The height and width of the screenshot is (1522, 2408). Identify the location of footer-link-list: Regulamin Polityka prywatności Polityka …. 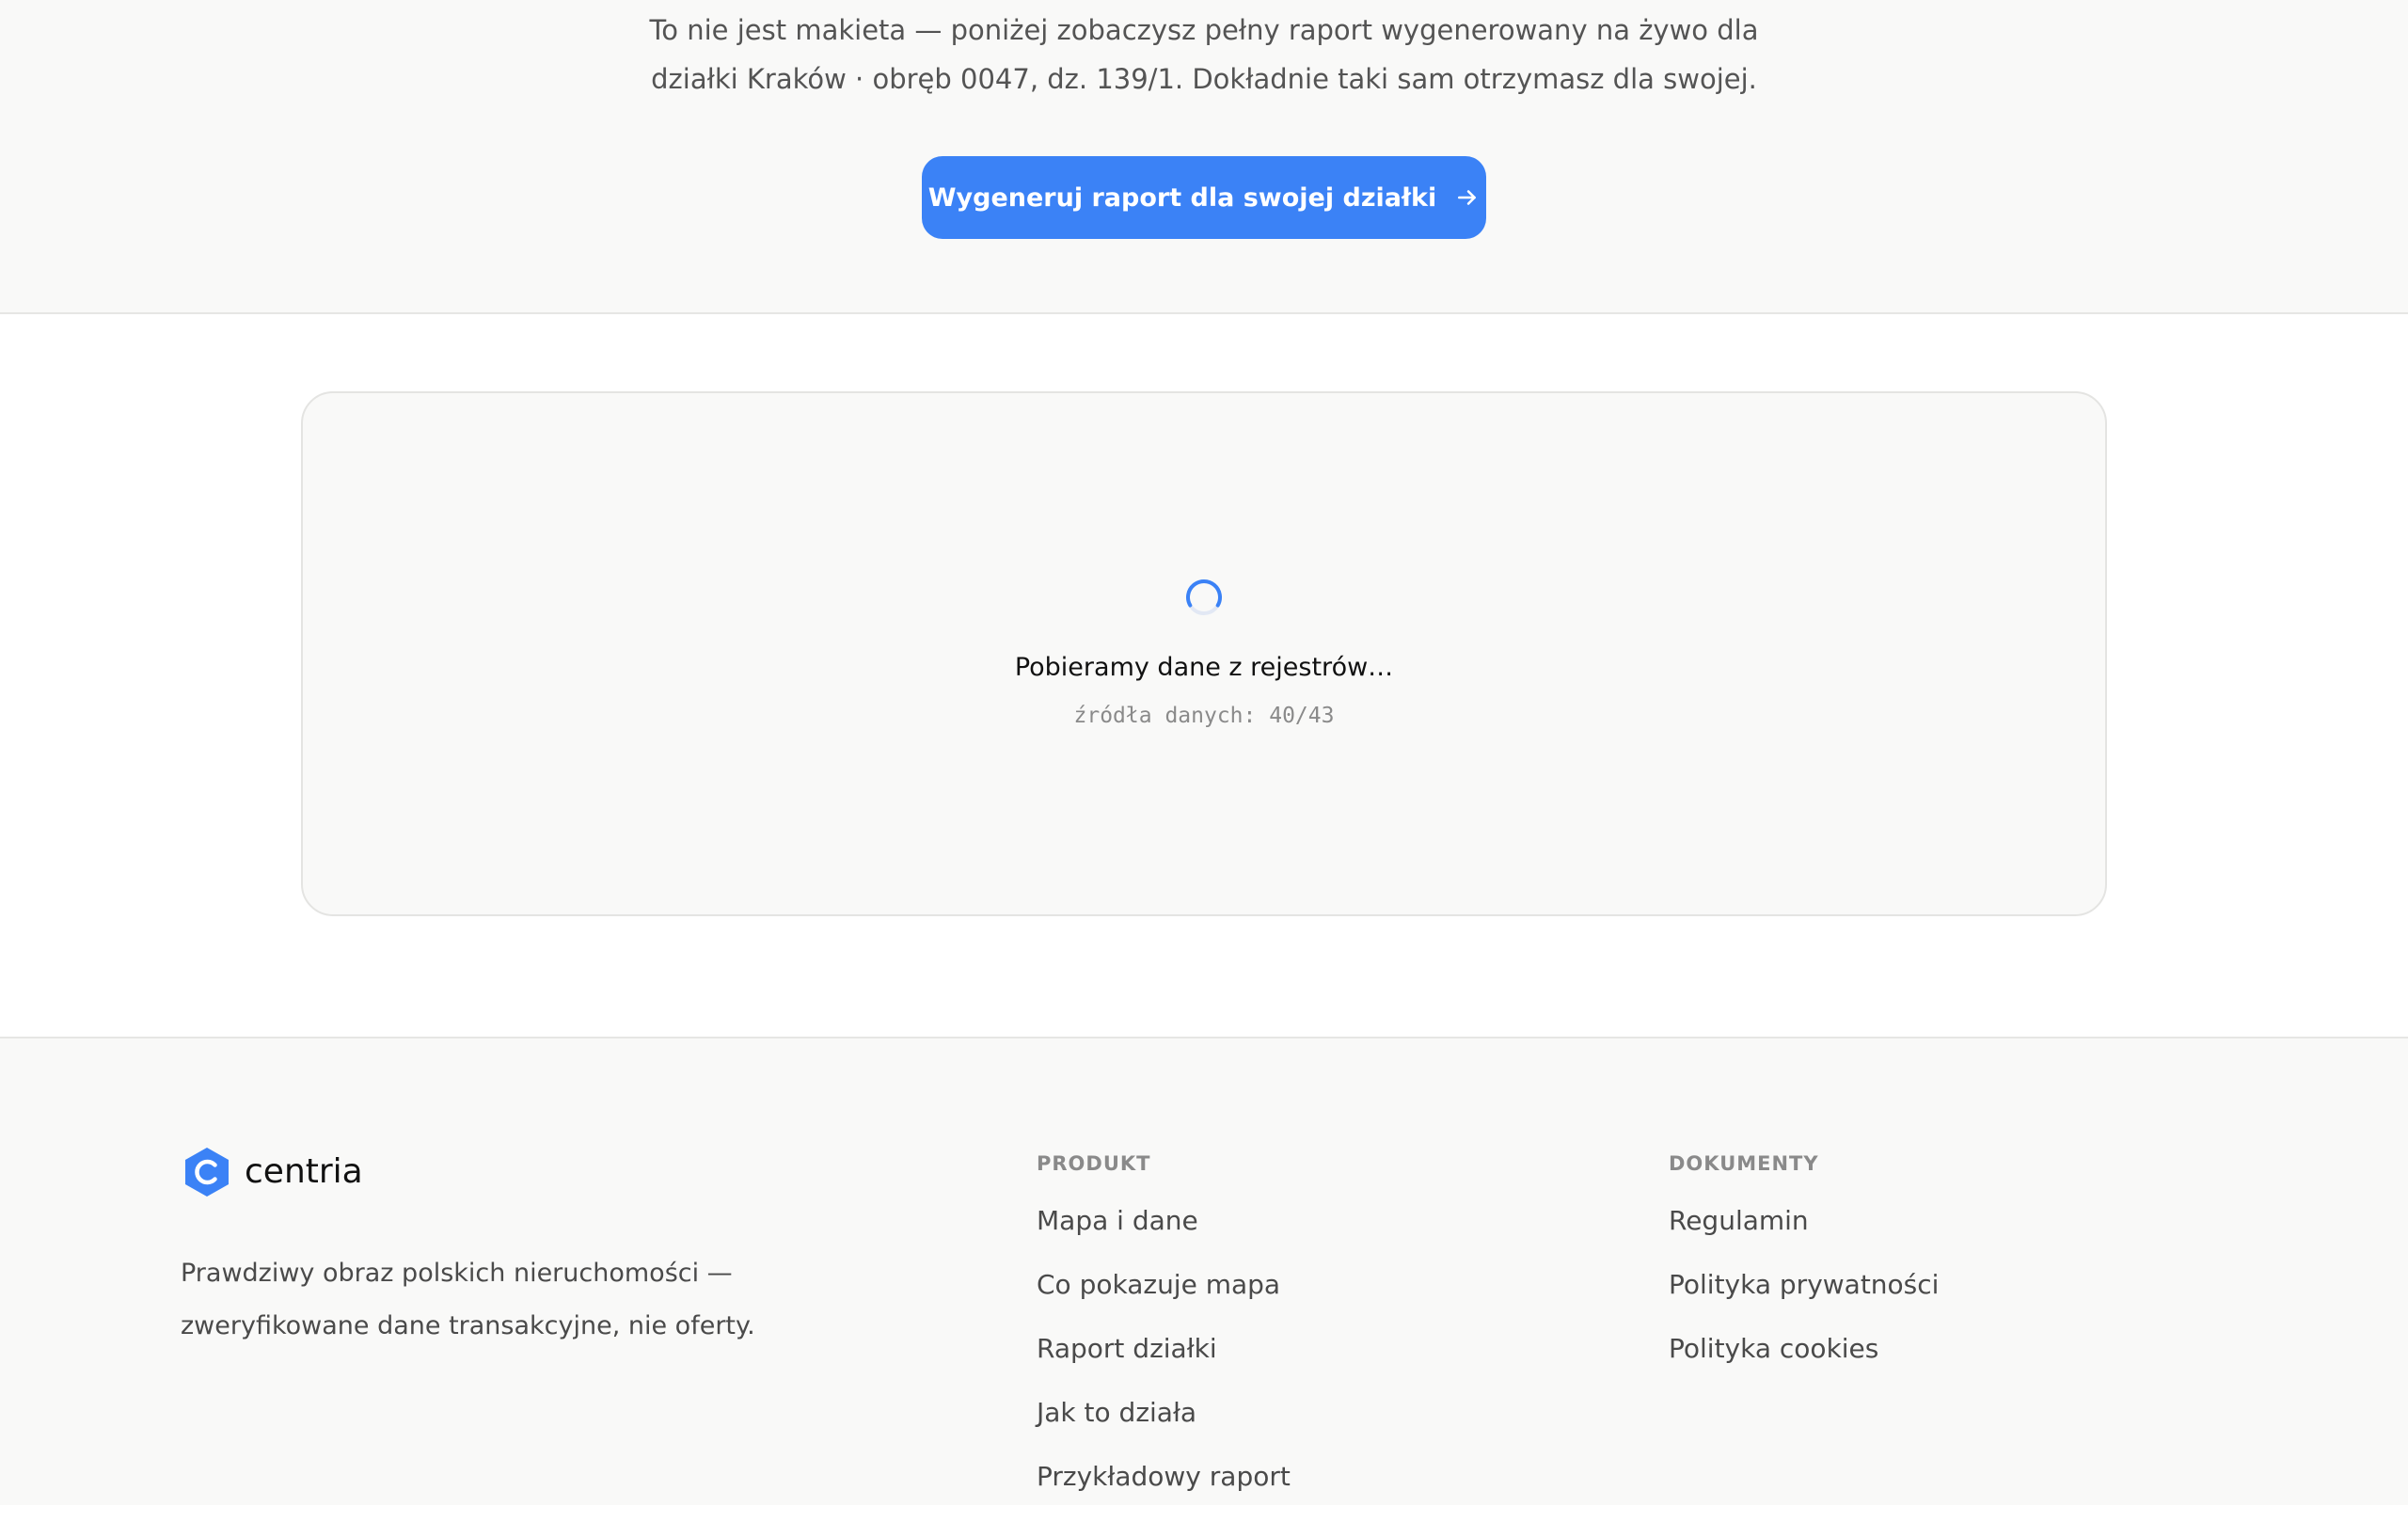
(1804, 1298).